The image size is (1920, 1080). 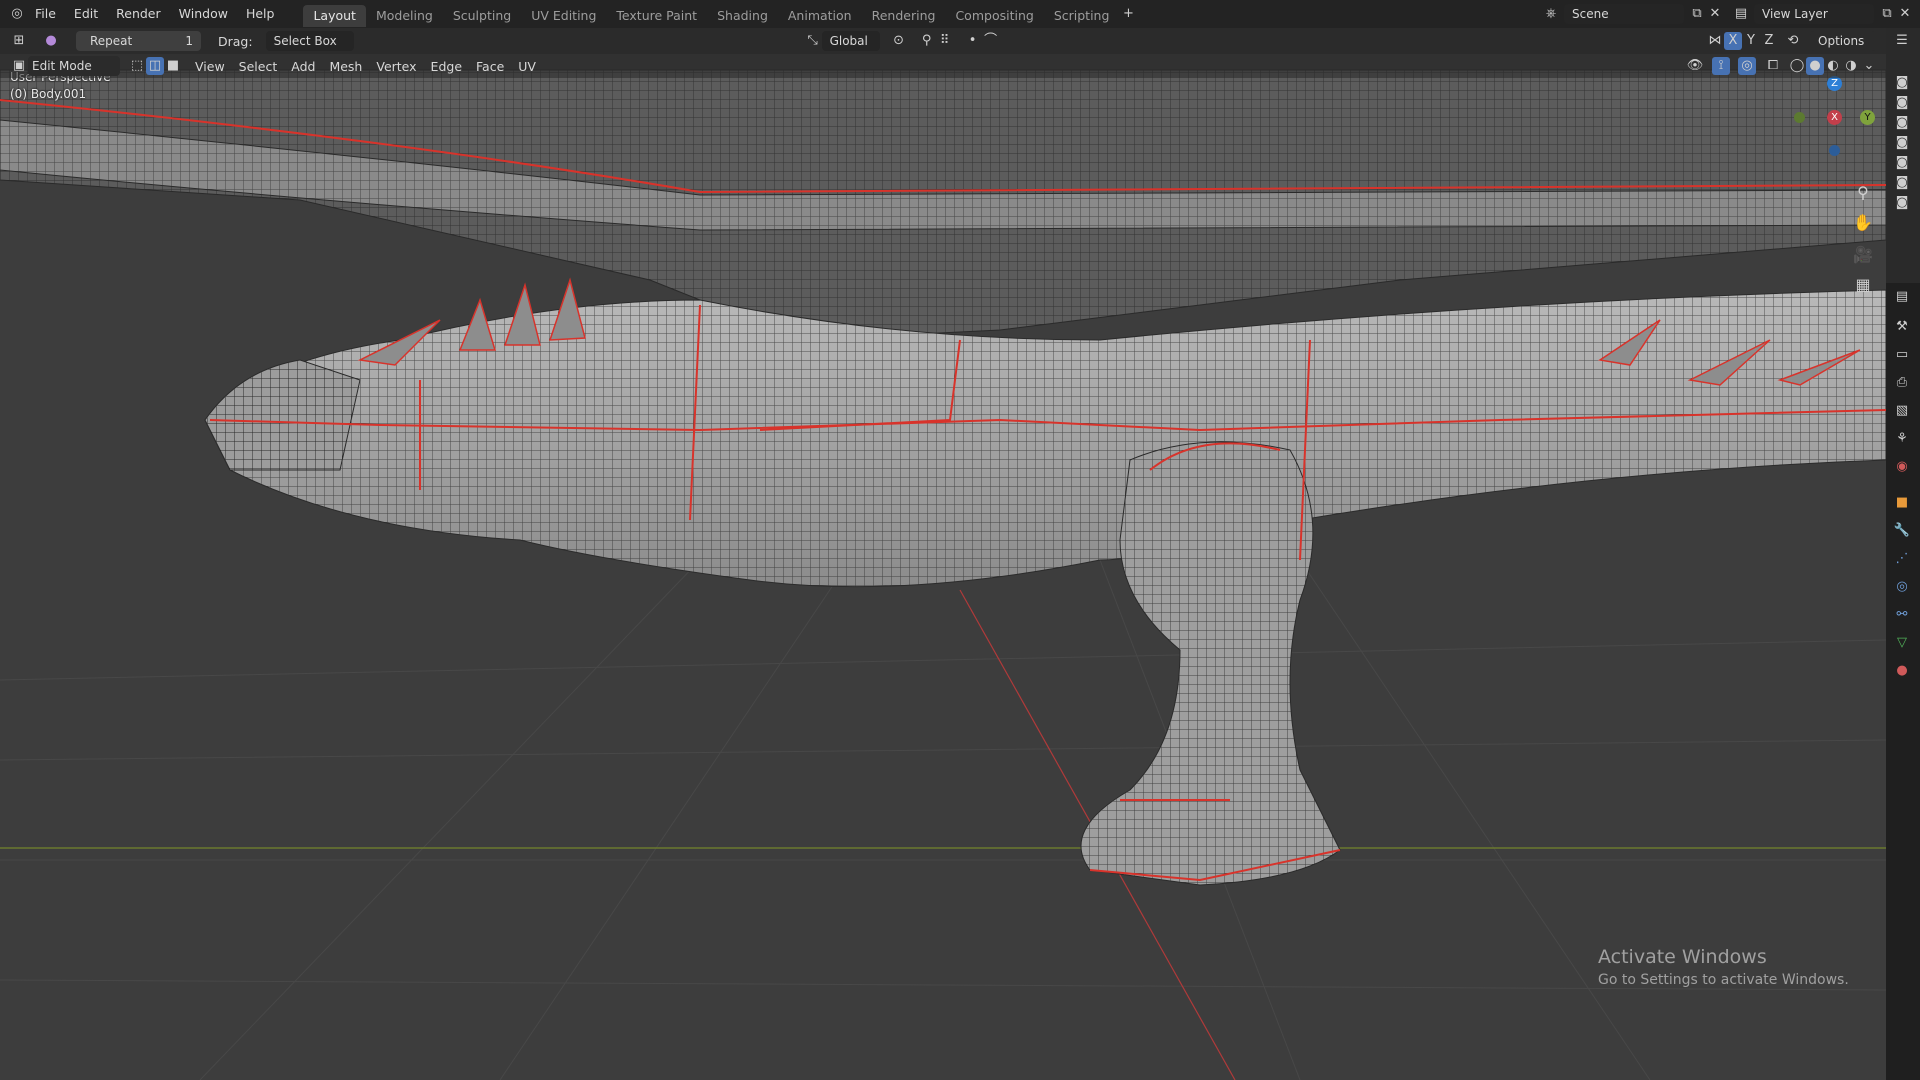 What do you see at coordinates (1902, 587) in the screenshot?
I see `physics-properties-icon: ◎` at bounding box center [1902, 587].